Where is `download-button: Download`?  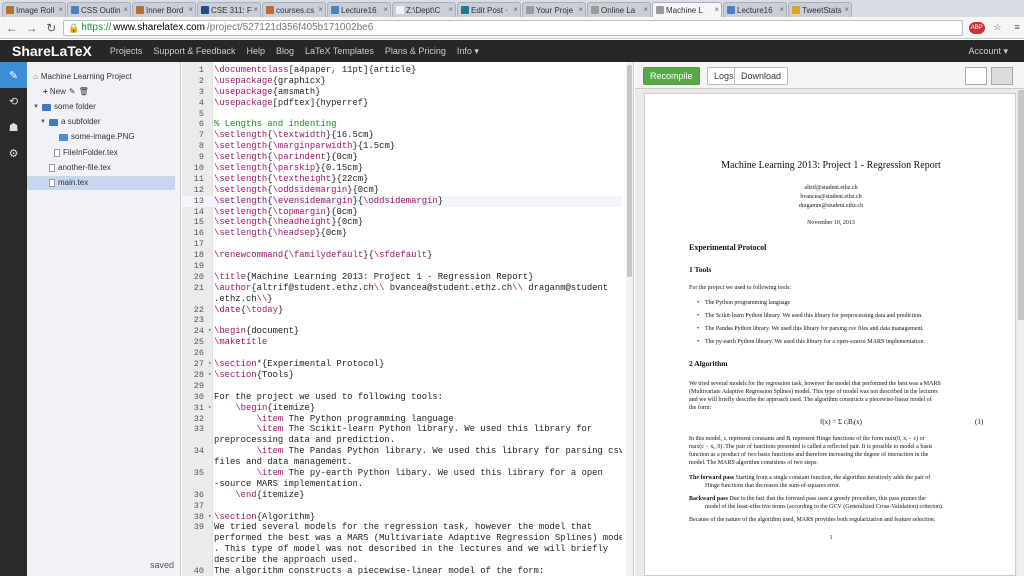
download-button: Download is located at coordinates (761, 76).